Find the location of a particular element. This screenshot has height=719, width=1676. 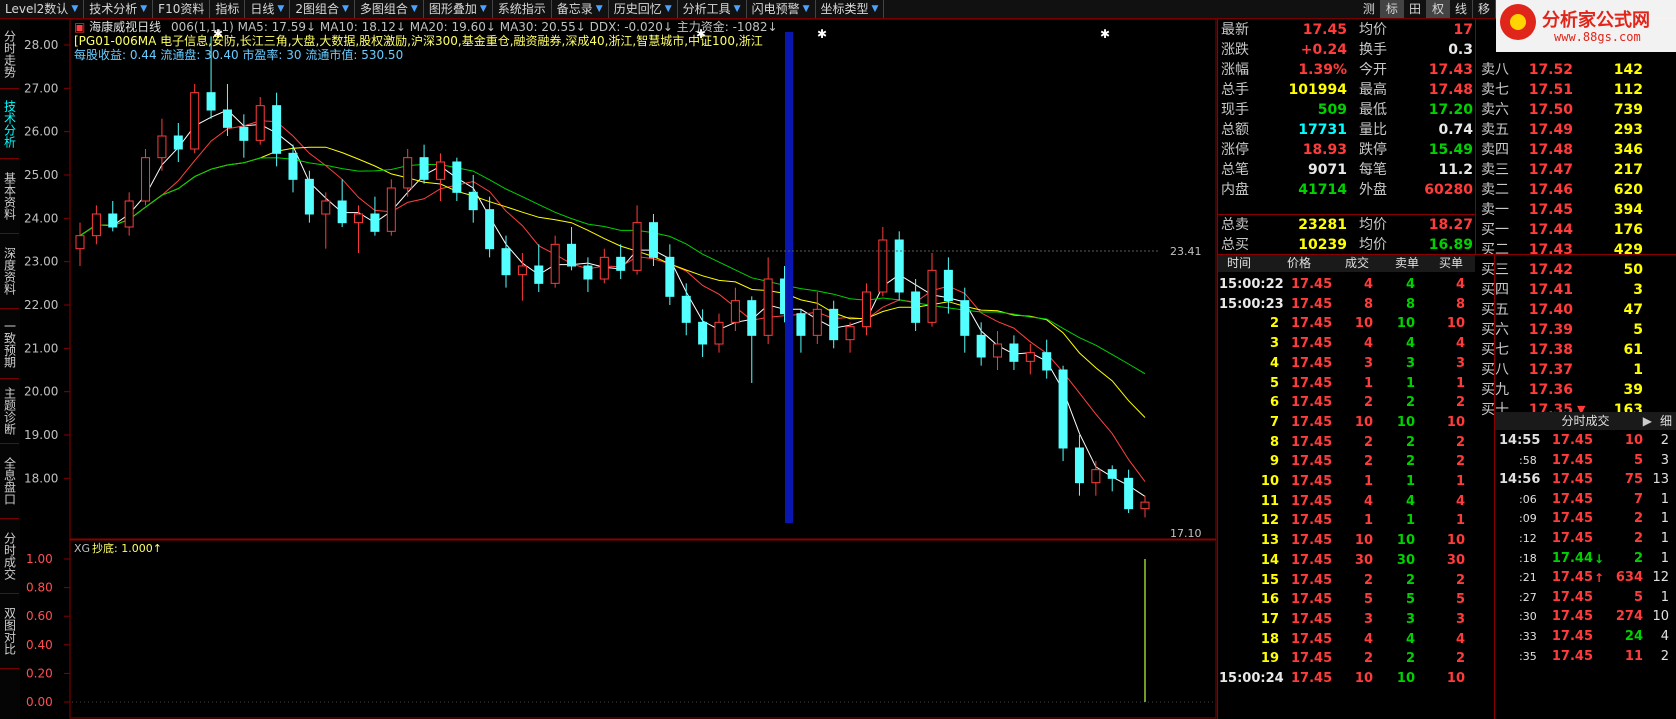

sidebar-tab-2: 基本资料 is located at coordinates (9, 196).